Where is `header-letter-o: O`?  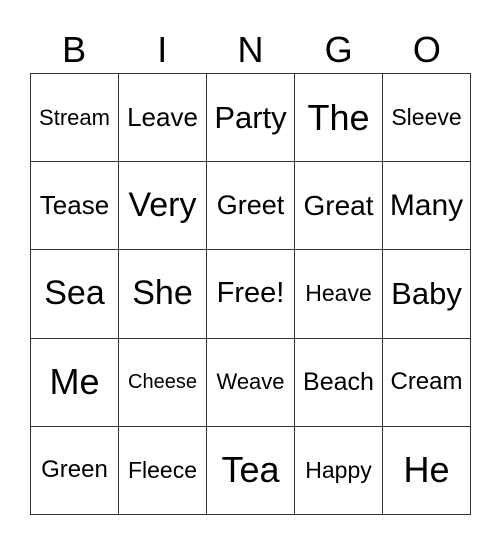
header-letter-o: O is located at coordinates (426, 49).